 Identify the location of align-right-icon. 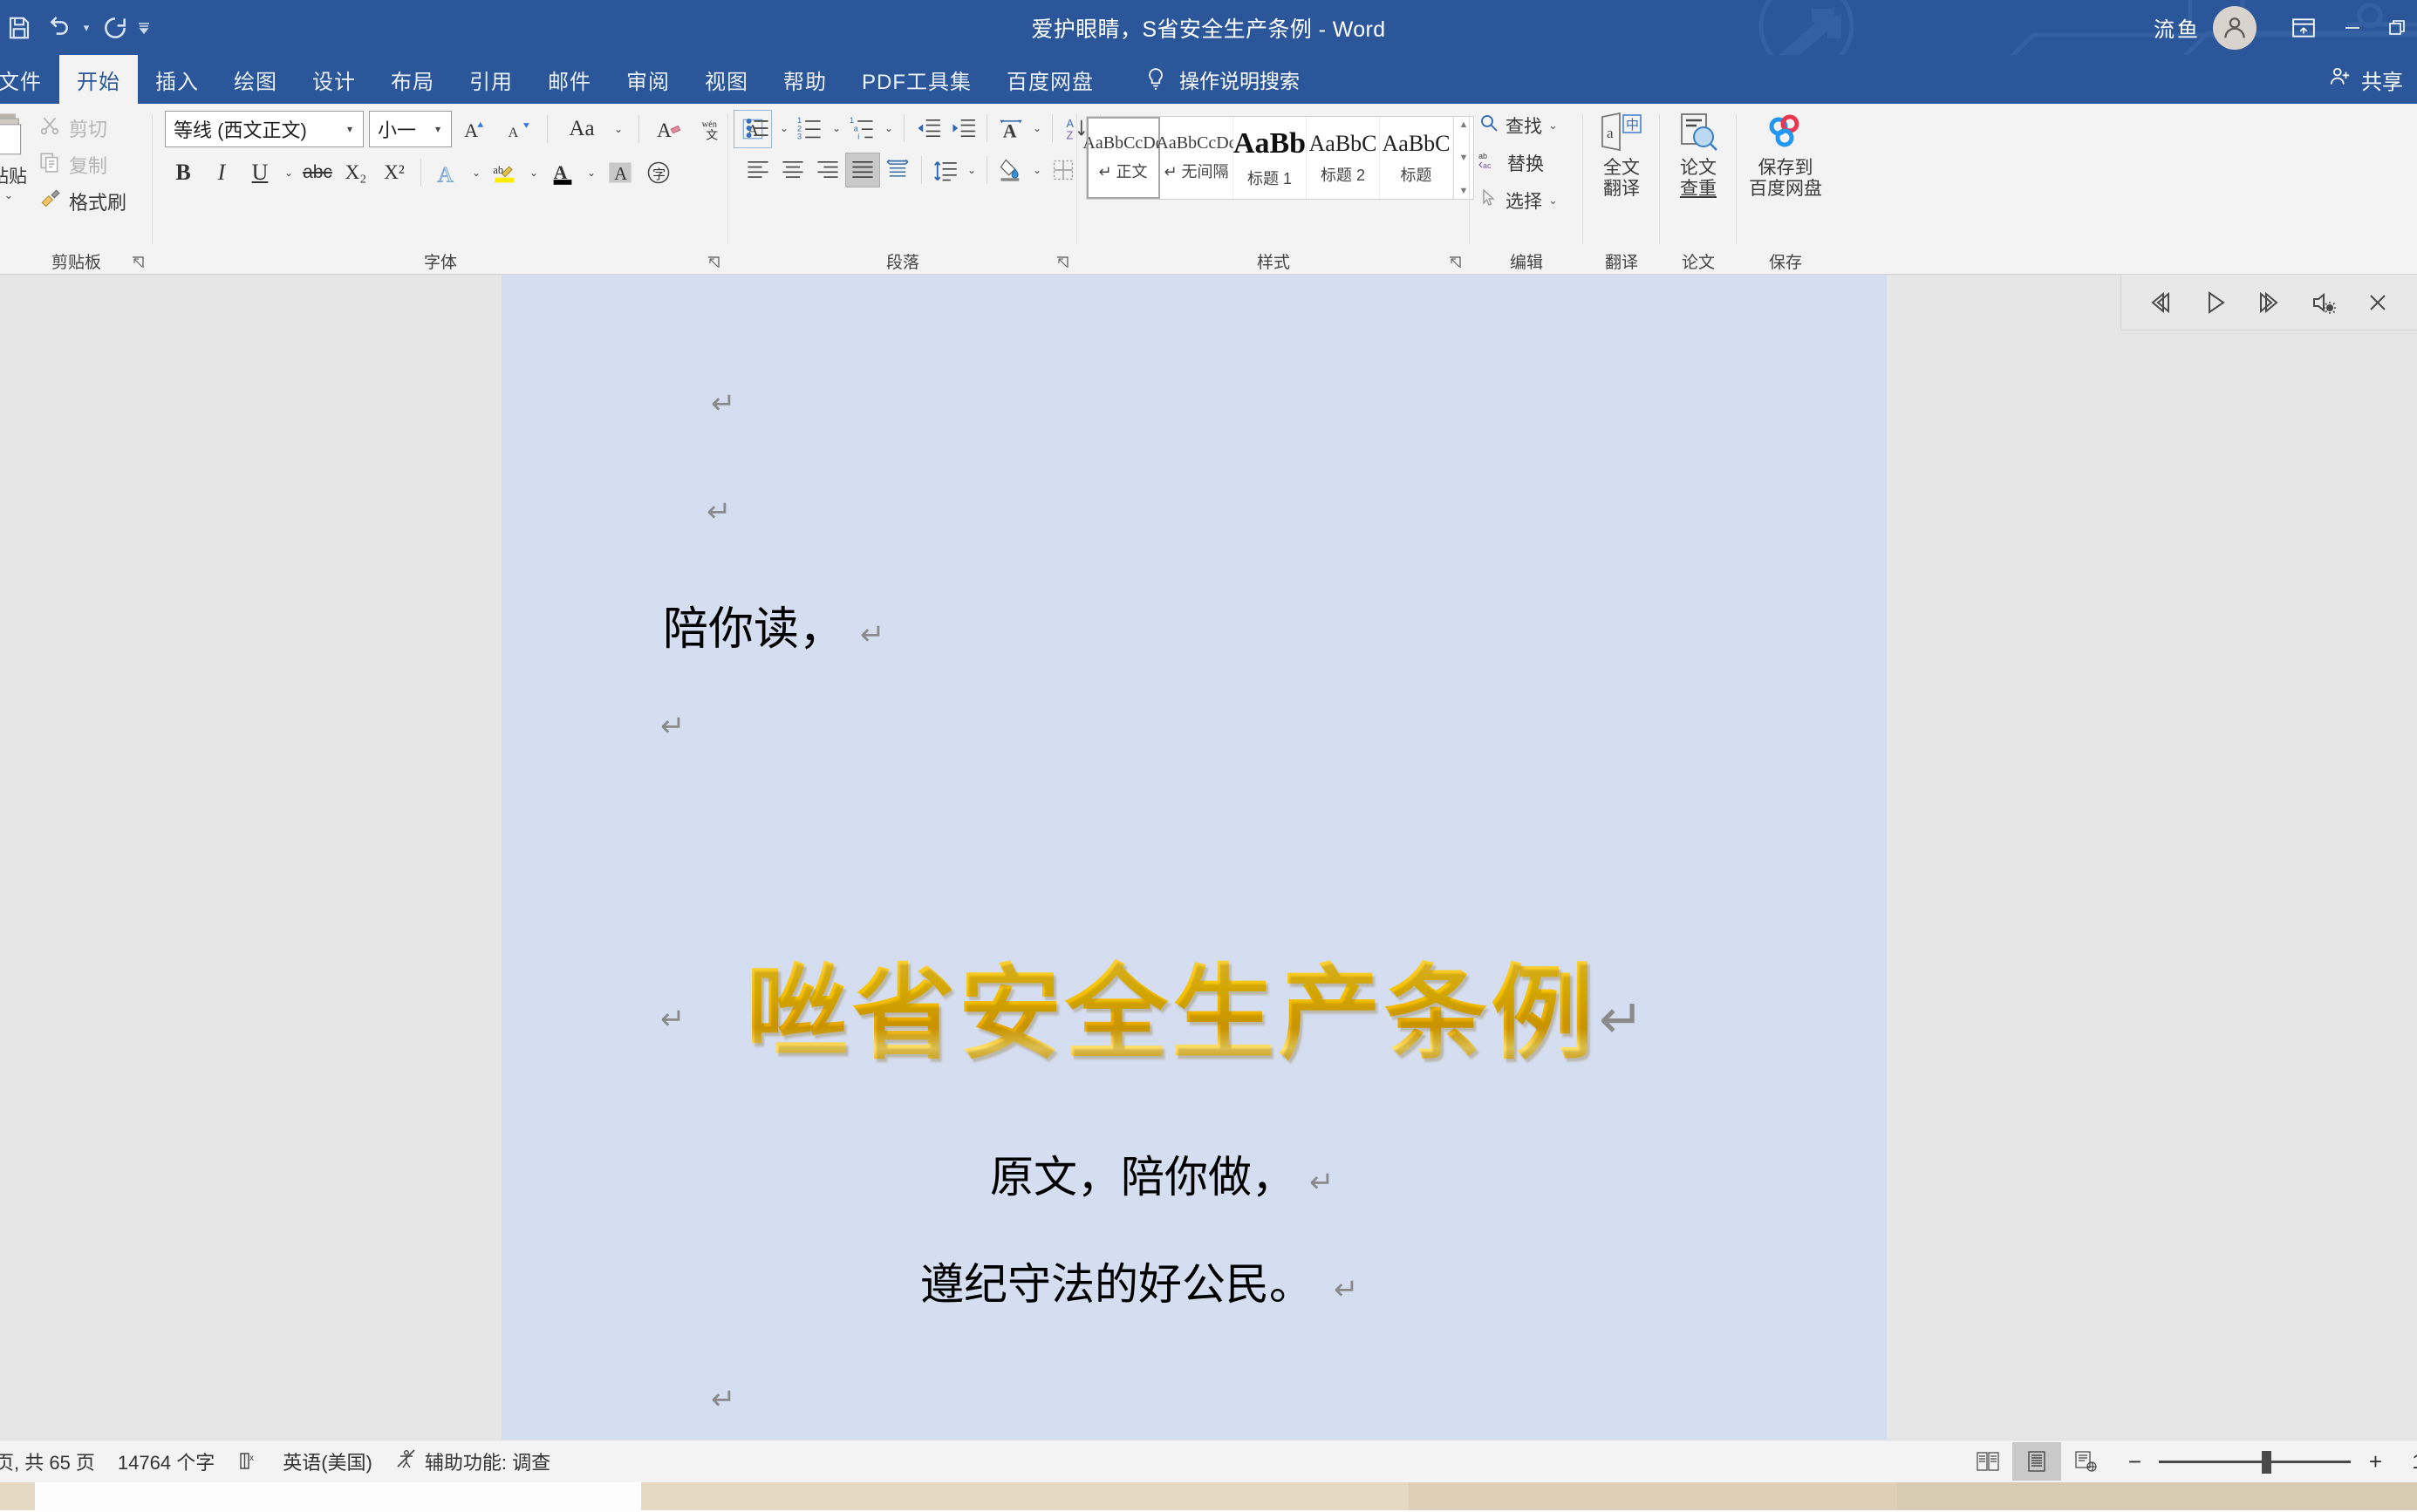
(827, 170).